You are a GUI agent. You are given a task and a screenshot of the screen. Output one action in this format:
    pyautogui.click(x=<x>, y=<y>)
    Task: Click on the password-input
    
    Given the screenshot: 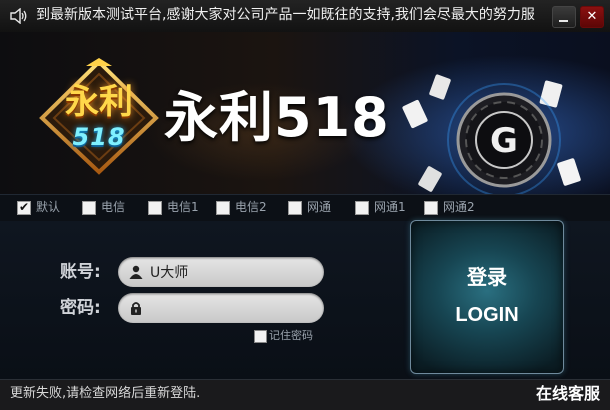 What is the action you would take?
    pyautogui.click(x=230, y=308)
    